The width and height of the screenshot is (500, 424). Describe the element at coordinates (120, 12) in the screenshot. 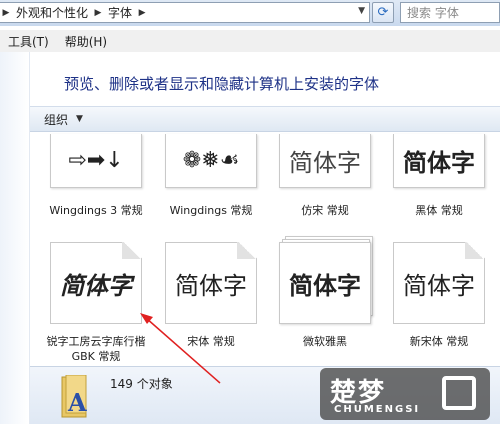

I see `breadcrumb-fonts: 字体` at that location.